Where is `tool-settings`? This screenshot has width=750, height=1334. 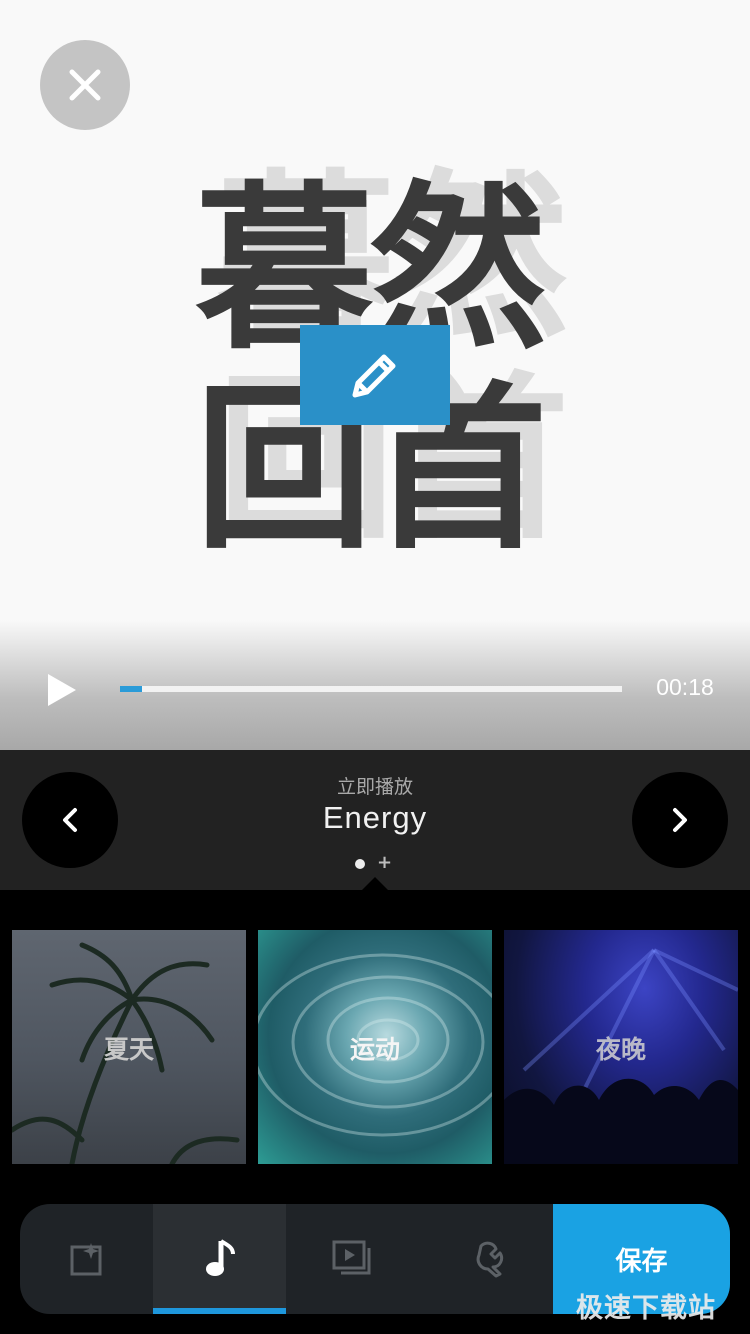 tool-settings is located at coordinates (485, 1259).